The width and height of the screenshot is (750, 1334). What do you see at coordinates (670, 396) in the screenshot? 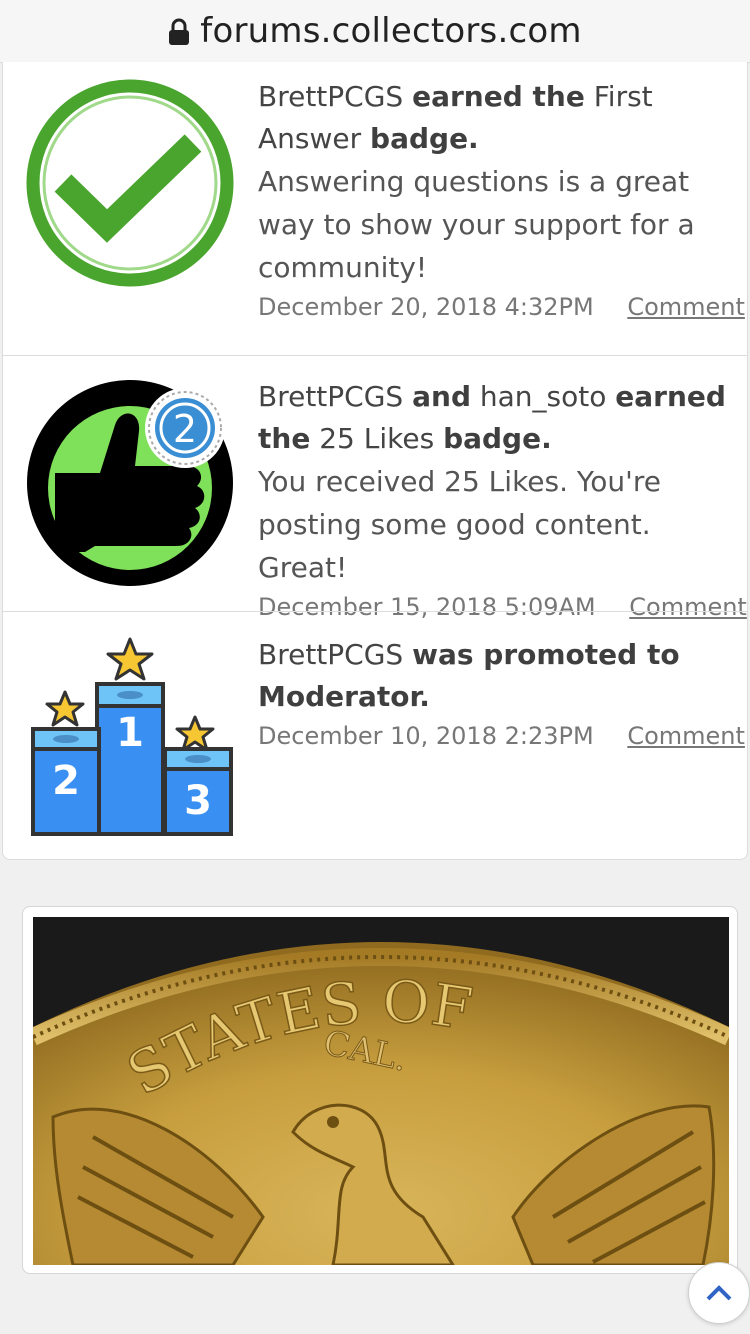
I see `activity-verb: earned` at bounding box center [670, 396].